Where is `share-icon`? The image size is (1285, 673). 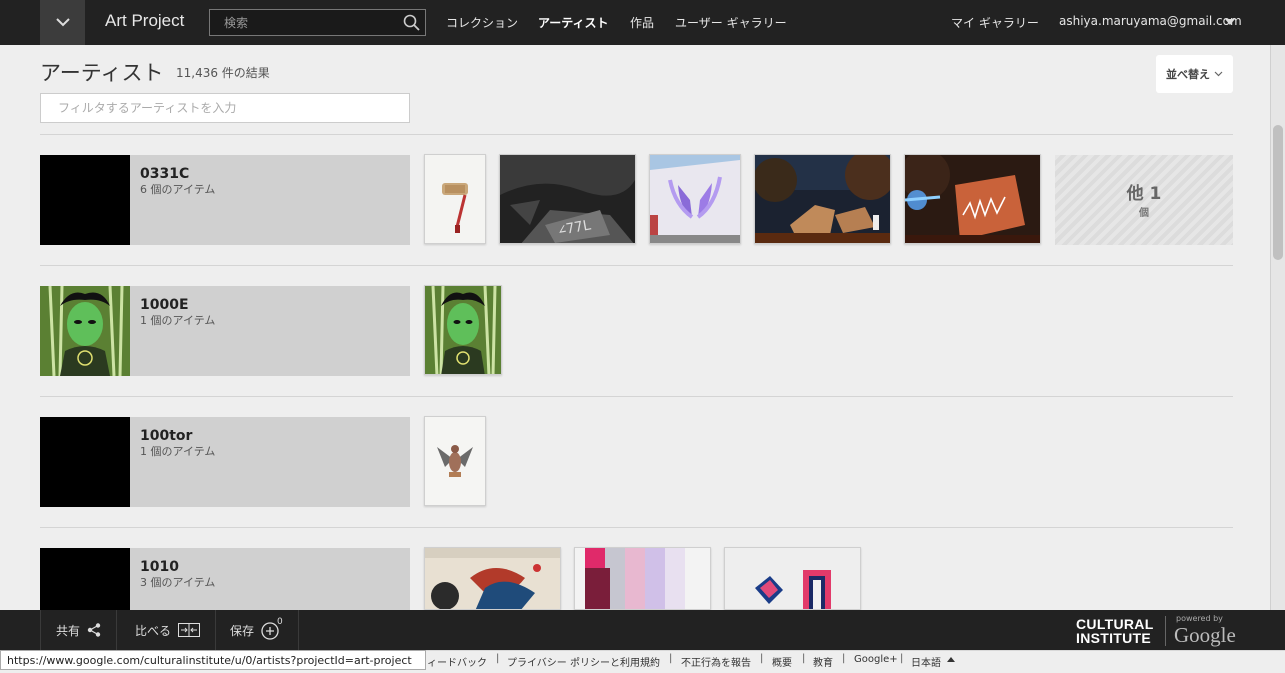 share-icon is located at coordinates (94, 630).